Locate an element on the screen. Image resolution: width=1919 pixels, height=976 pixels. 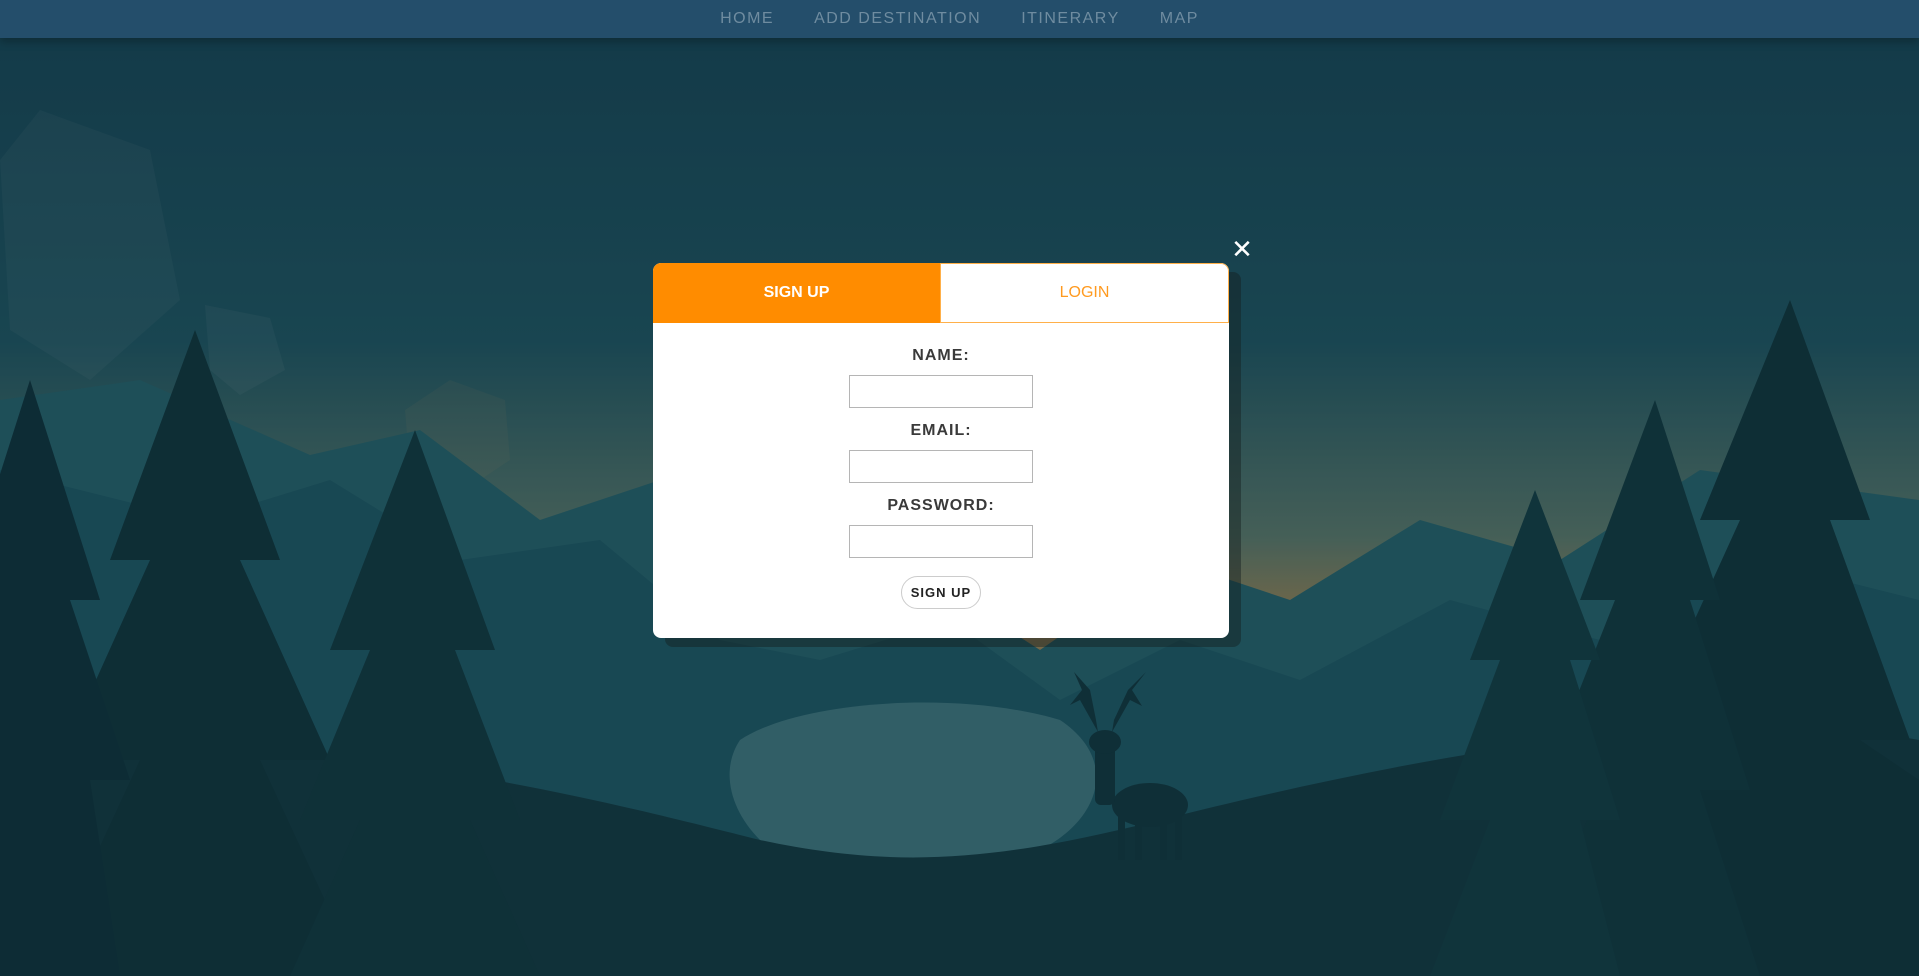
nav-home-link: HOME is located at coordinates (747, 19).